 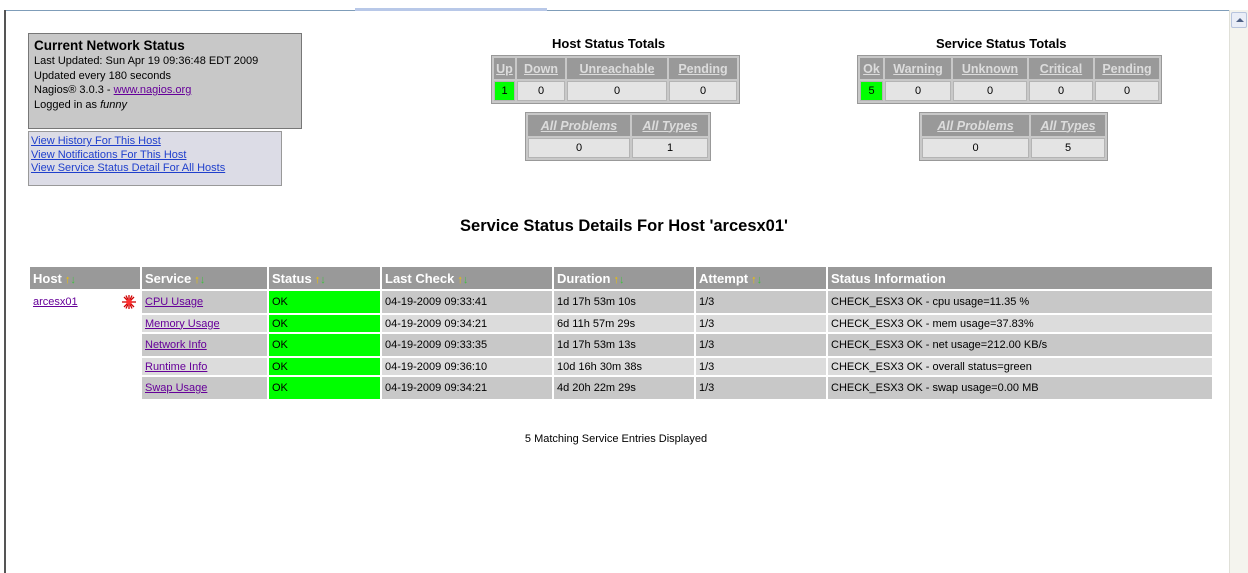 I want to click on service-header-label: Service, so click(x=168, y=278).